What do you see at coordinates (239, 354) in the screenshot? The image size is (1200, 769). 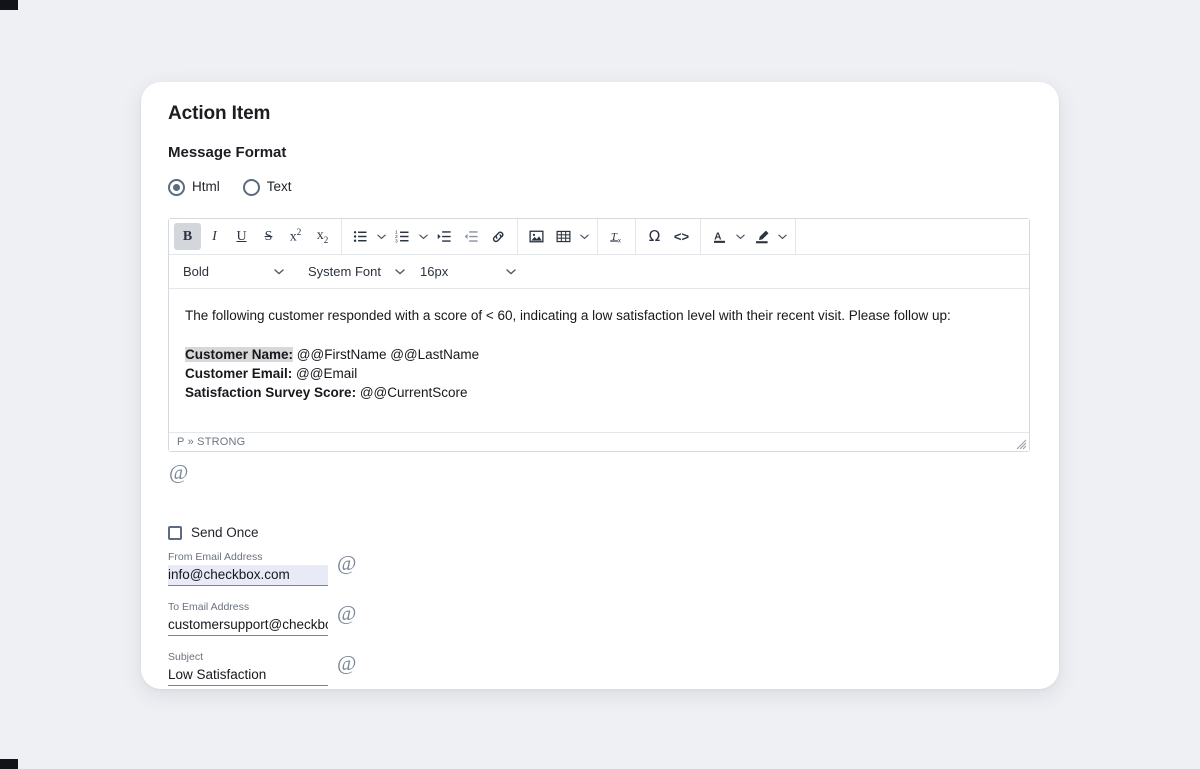 I see `customer-name-label: Customer Name:` at bounding box center [239, 354].